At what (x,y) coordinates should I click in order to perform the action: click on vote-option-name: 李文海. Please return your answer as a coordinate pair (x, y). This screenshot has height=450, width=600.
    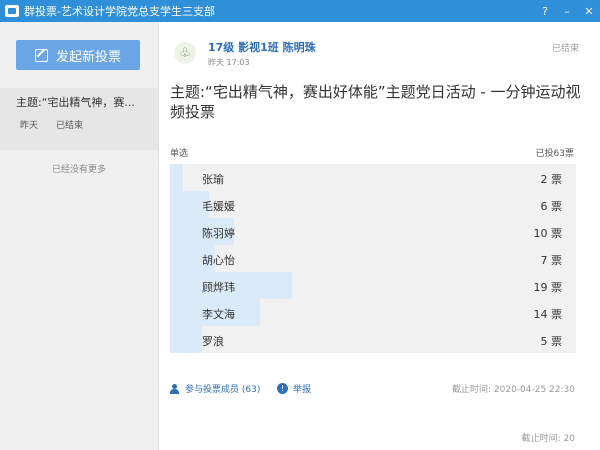
    Looking at the image, I should click on (218, 314).